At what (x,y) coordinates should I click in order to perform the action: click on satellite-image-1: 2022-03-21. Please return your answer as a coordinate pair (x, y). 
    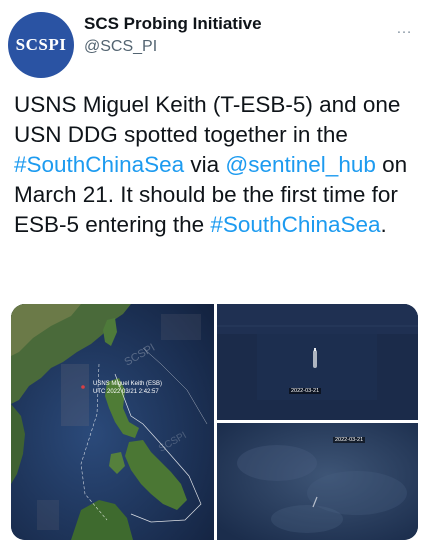
    Looking at the image, I should click on (317, 362).